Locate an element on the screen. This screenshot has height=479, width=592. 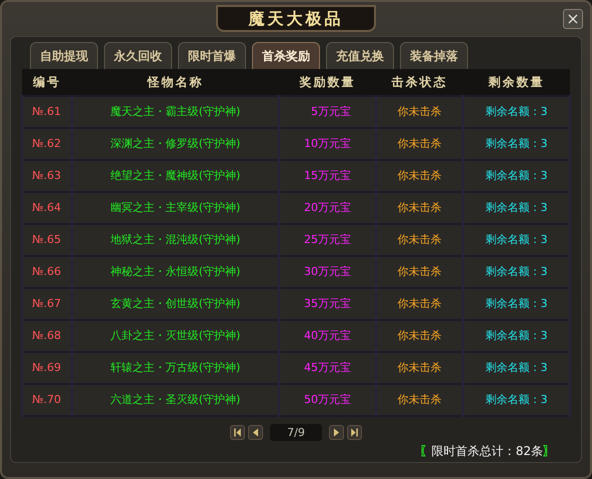
table-cell: 玄黄之主・创世级(守护神) is located at coordinates (175, 304).